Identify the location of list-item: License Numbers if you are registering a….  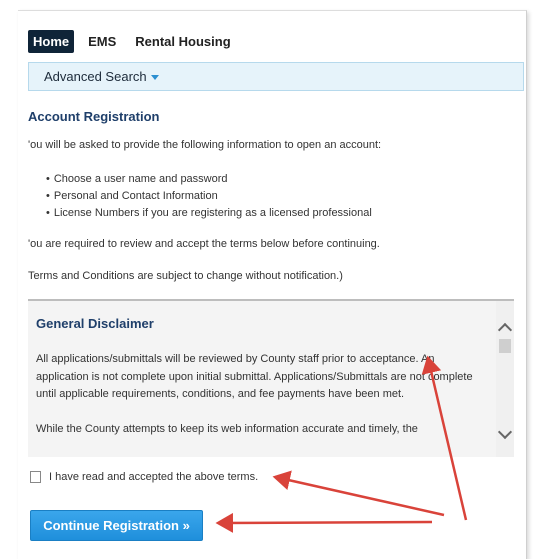
(209, 213).